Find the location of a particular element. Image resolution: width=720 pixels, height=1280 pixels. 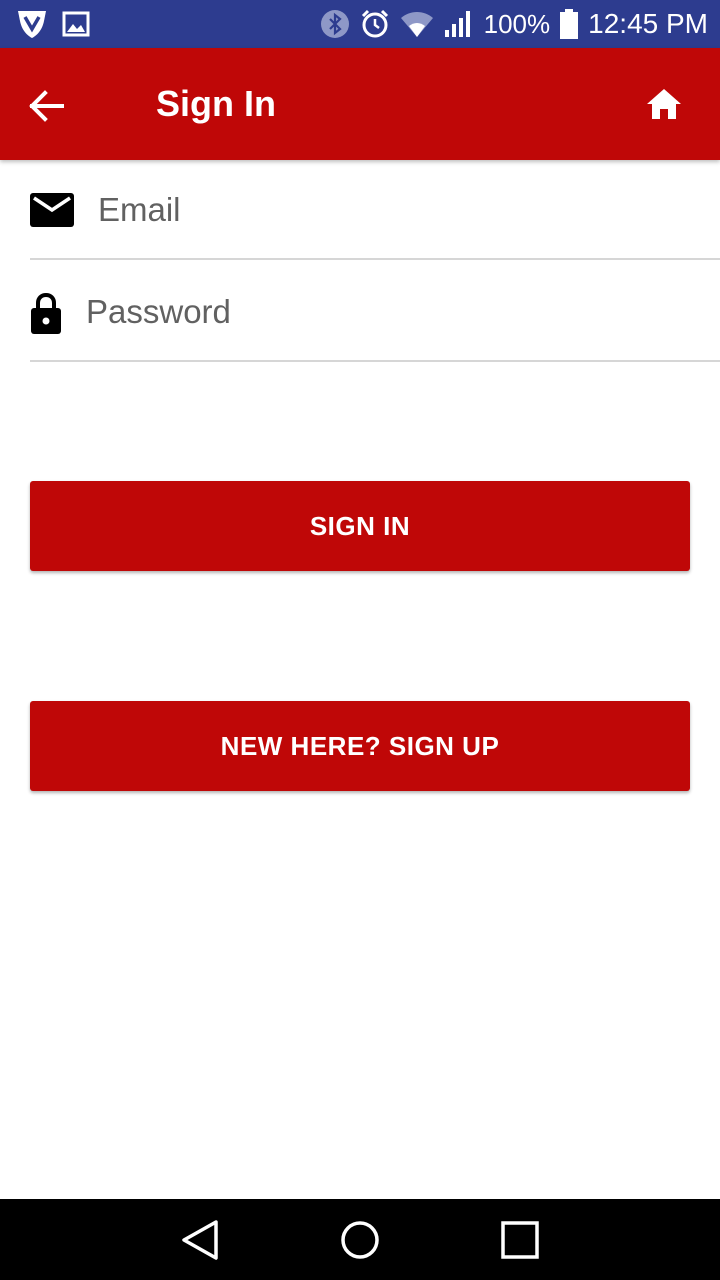

sign-in-button: SIGN IN is located at coordinates (360, 526).